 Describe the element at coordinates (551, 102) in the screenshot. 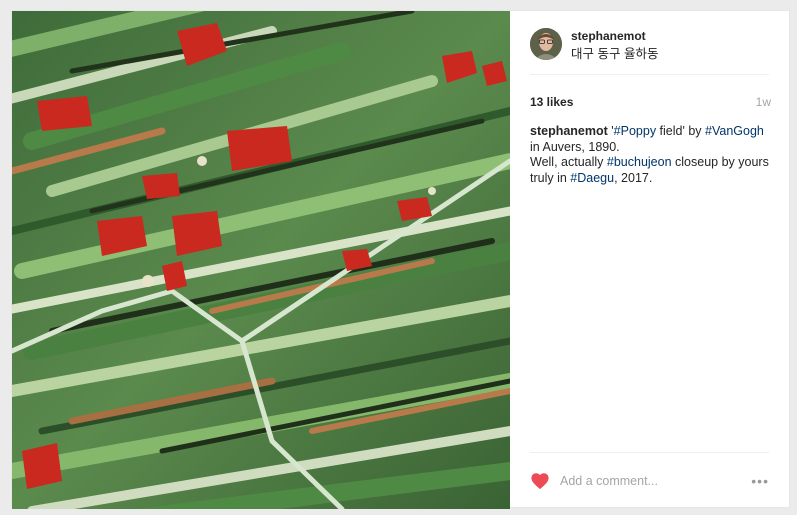

I see `likes-count: 13 likes` at that location.